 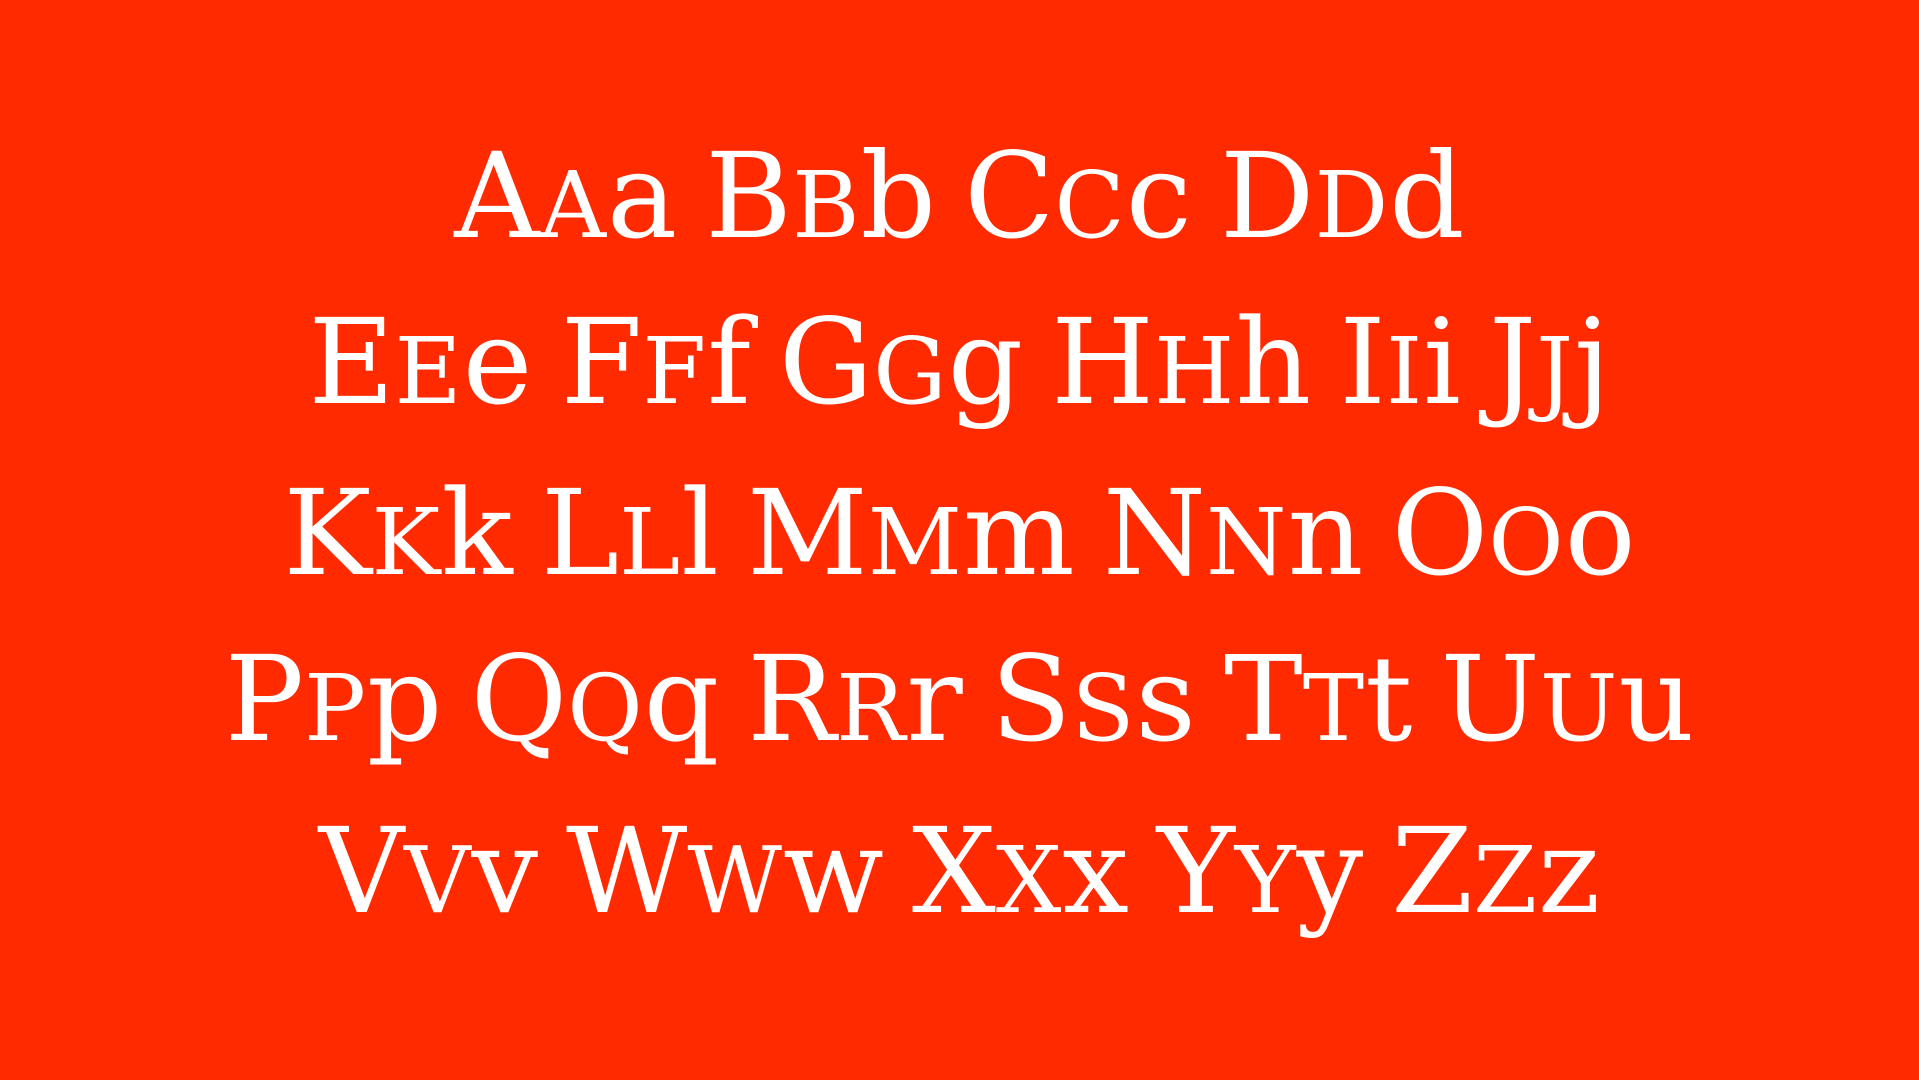 I want to click on small-cap-letter: B, so click(x=826, y=205).